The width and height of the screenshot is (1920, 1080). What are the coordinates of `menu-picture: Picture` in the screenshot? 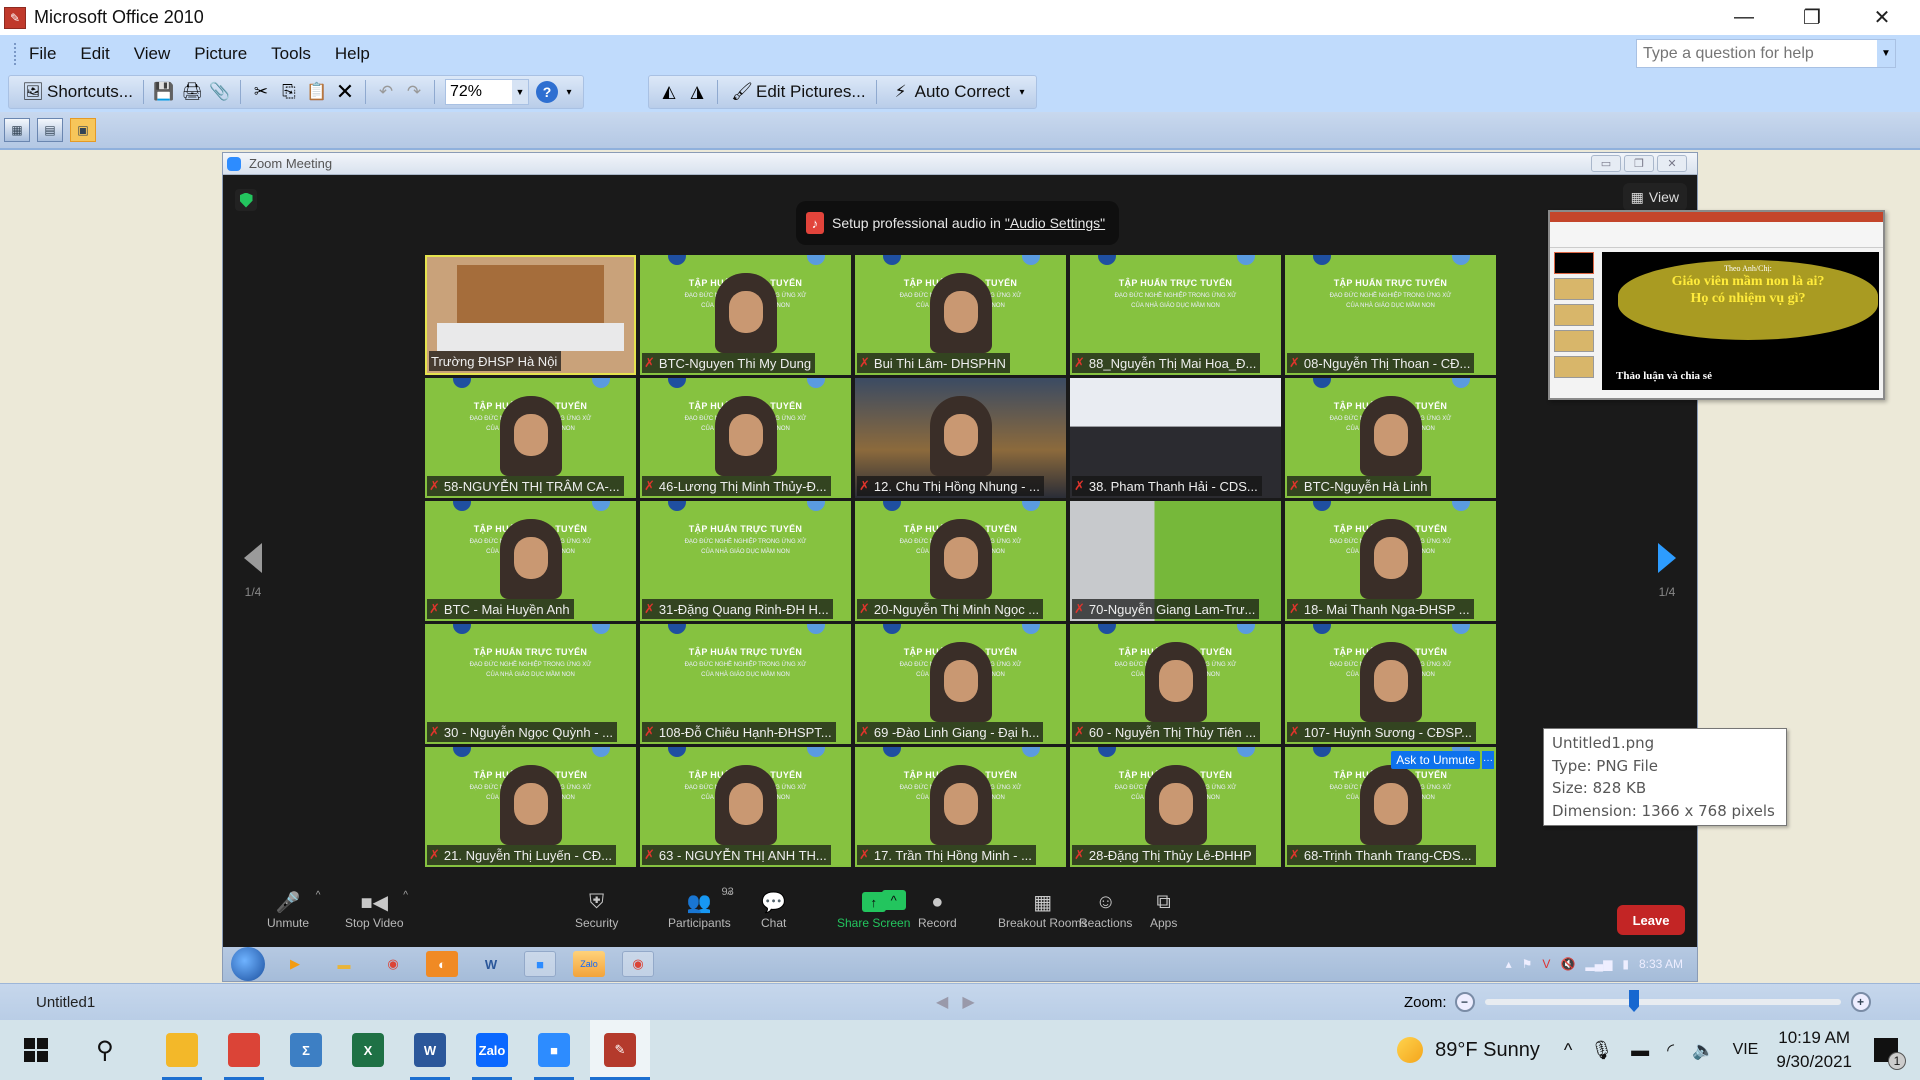 It's located at (220, 54).